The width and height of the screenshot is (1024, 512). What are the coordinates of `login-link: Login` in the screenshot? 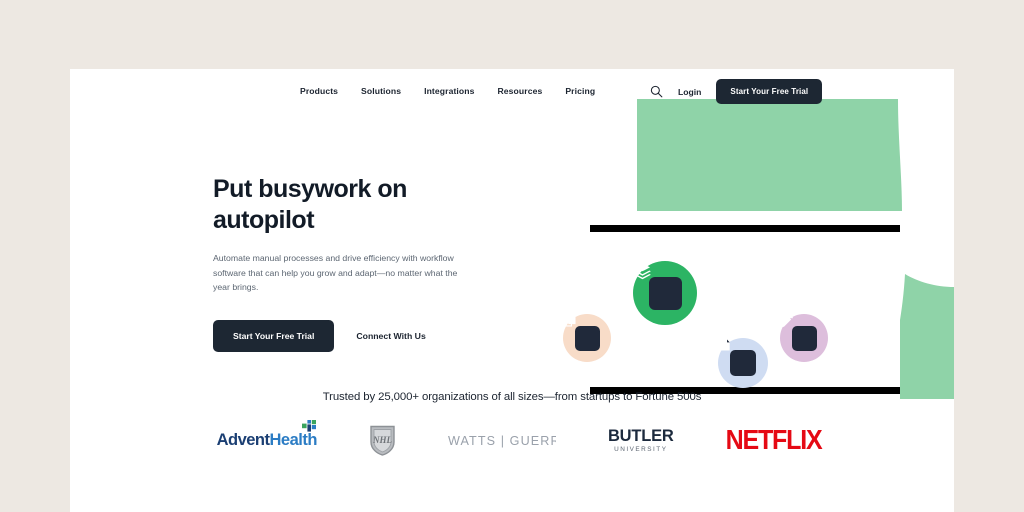 It's located at (689, 92).